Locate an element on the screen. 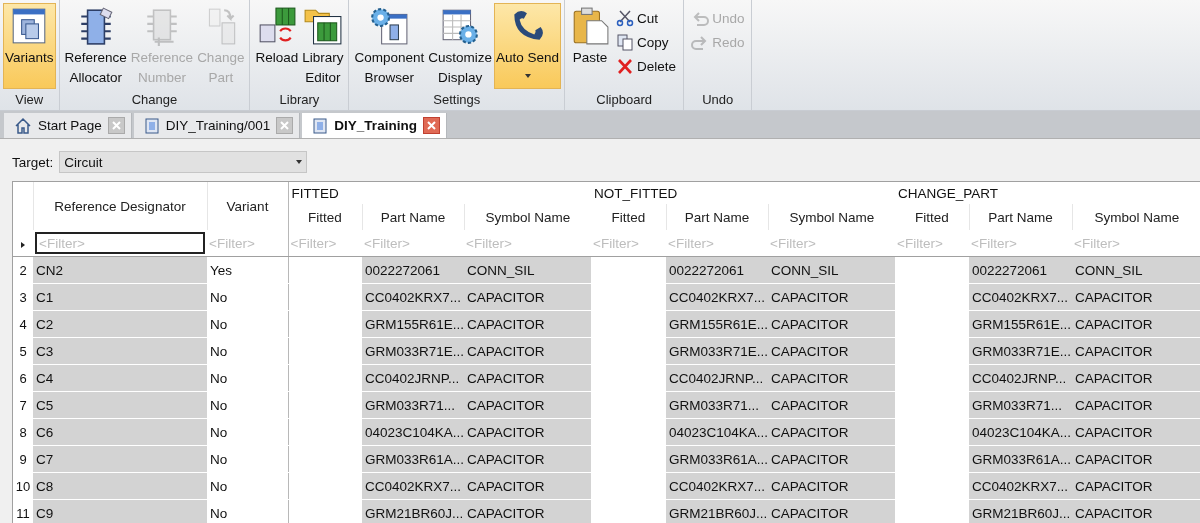  row-number: 6 is located at coordinates (23, 378).